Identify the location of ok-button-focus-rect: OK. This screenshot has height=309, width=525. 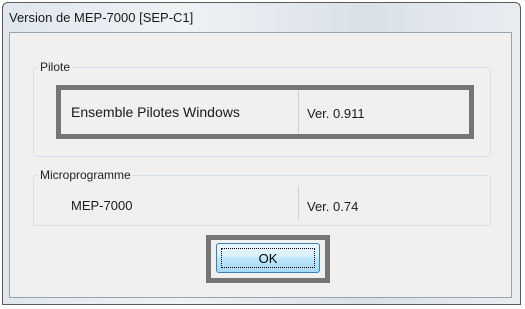
(268, 258).